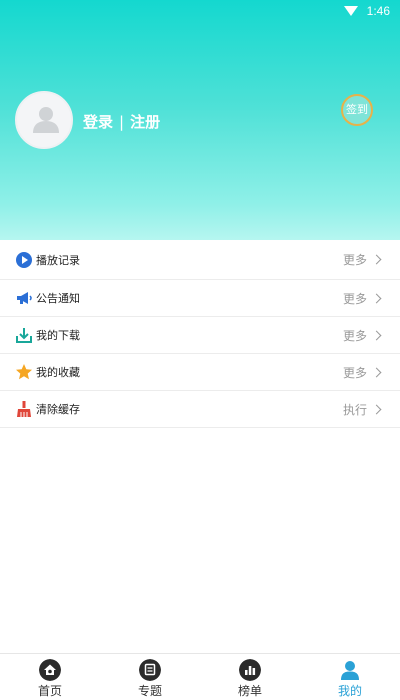 This screenshot has height=700, width=400. I want to click on avatar, so click(44, 120).